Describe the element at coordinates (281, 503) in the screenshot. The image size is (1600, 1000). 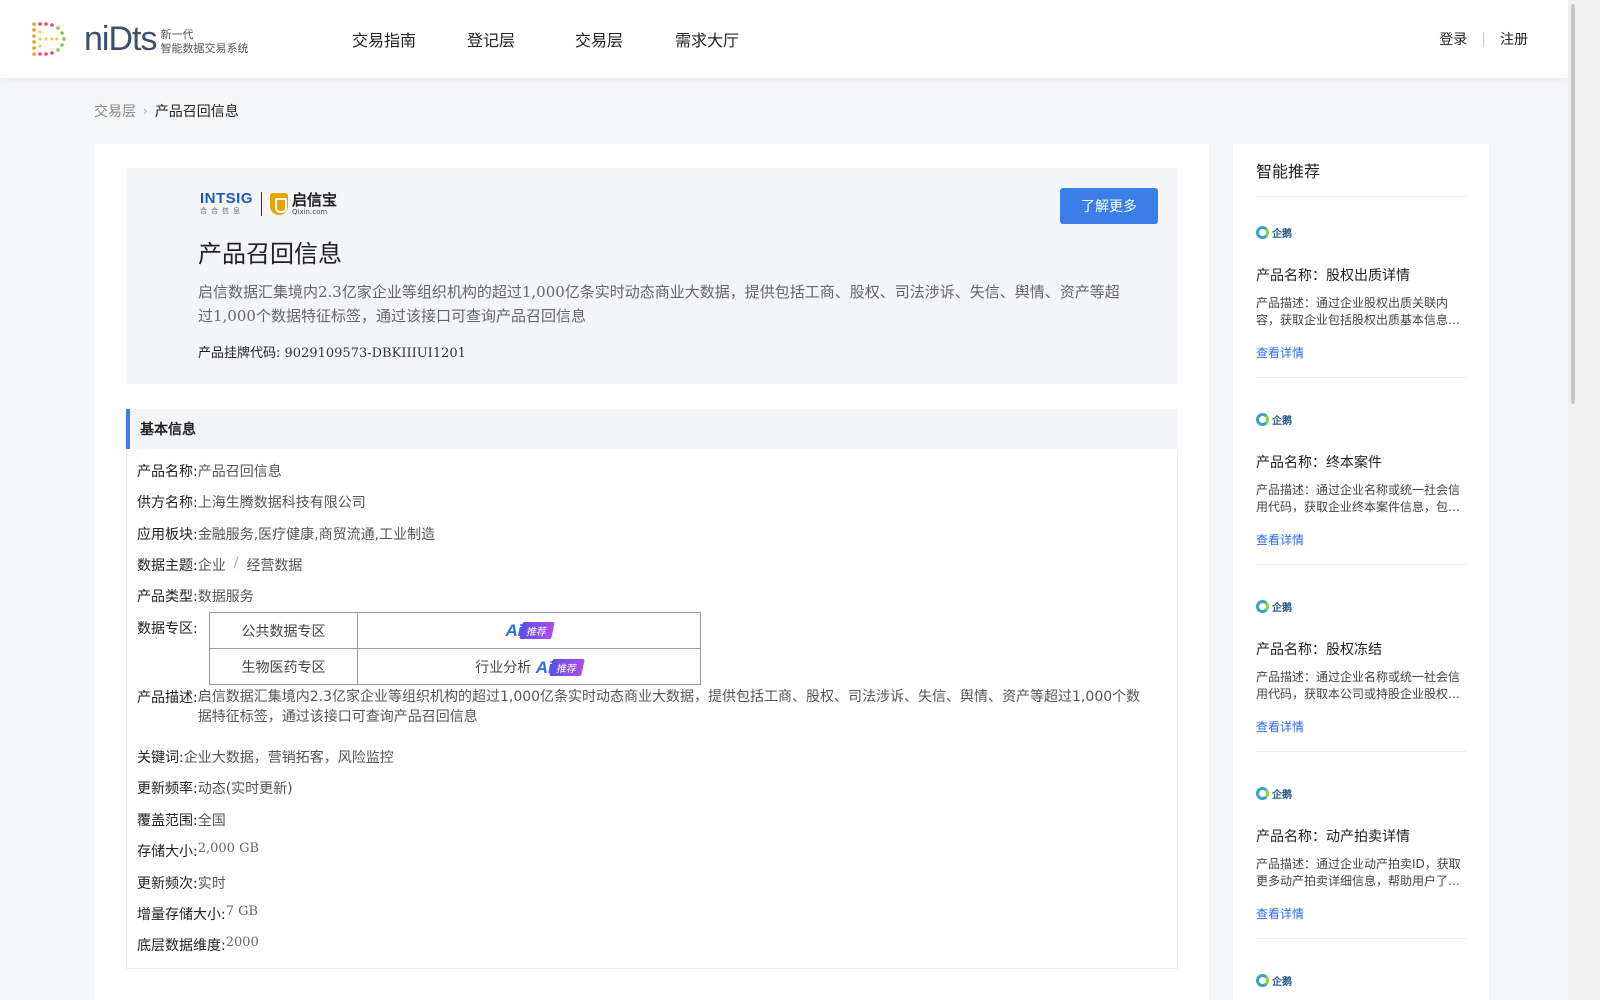
I see `value: 上海生腾数据科技有限公司` at that location.